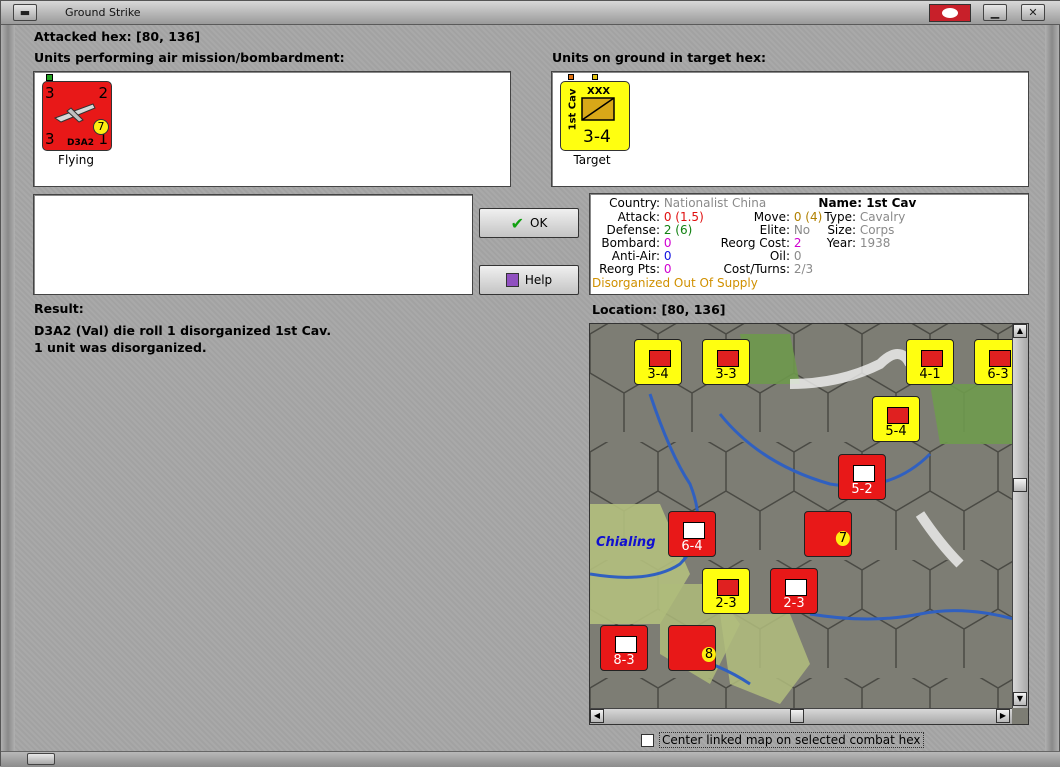  What do you see at coordinates (756, 269) in the screenshot?
I see `costturns-label: Cost/Turns:` at bounding box center [756, 269].